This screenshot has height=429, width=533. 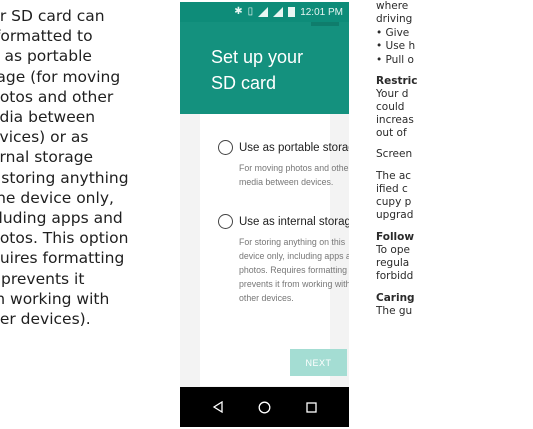 I want to click on portable-storage-radio, so click(x=225, y=147).